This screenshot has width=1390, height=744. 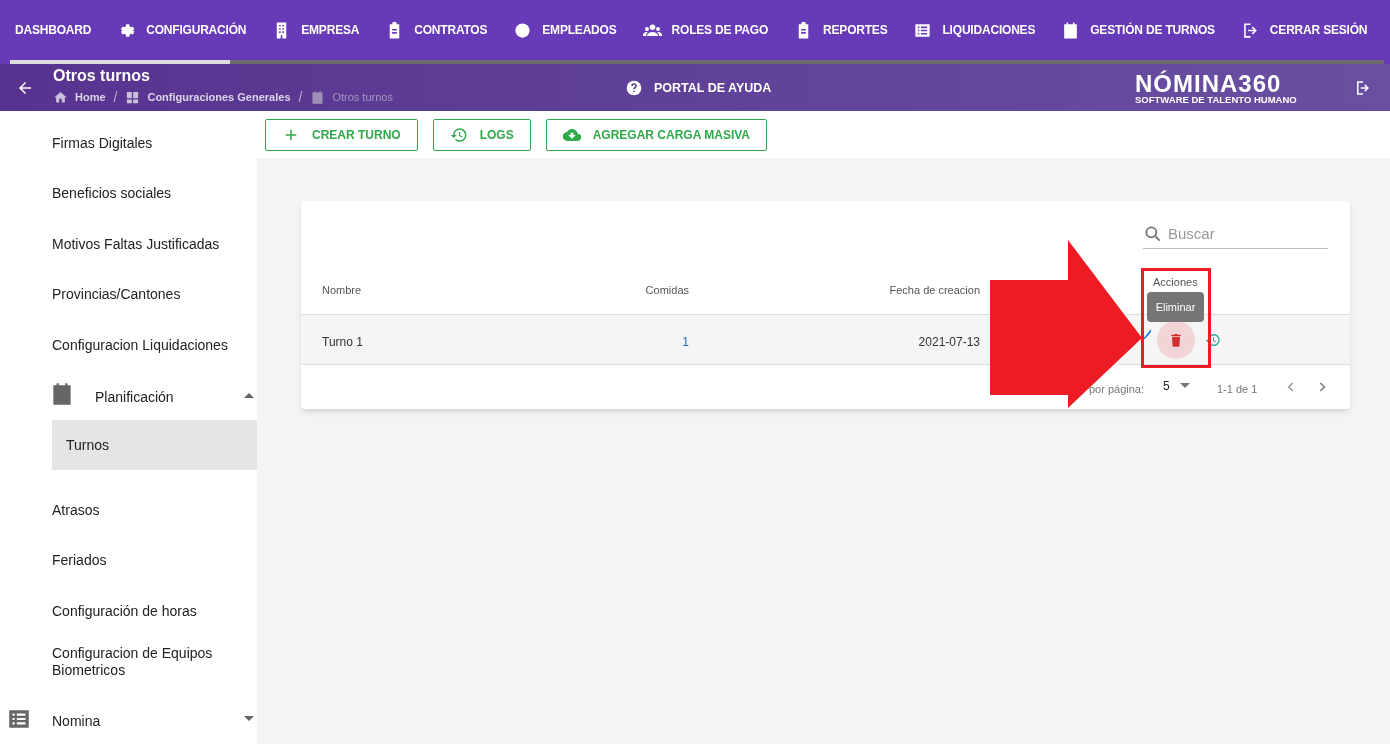 I want to click on sidebar-item: Configuracion Liquidaciones, so click(x=147, y=345).